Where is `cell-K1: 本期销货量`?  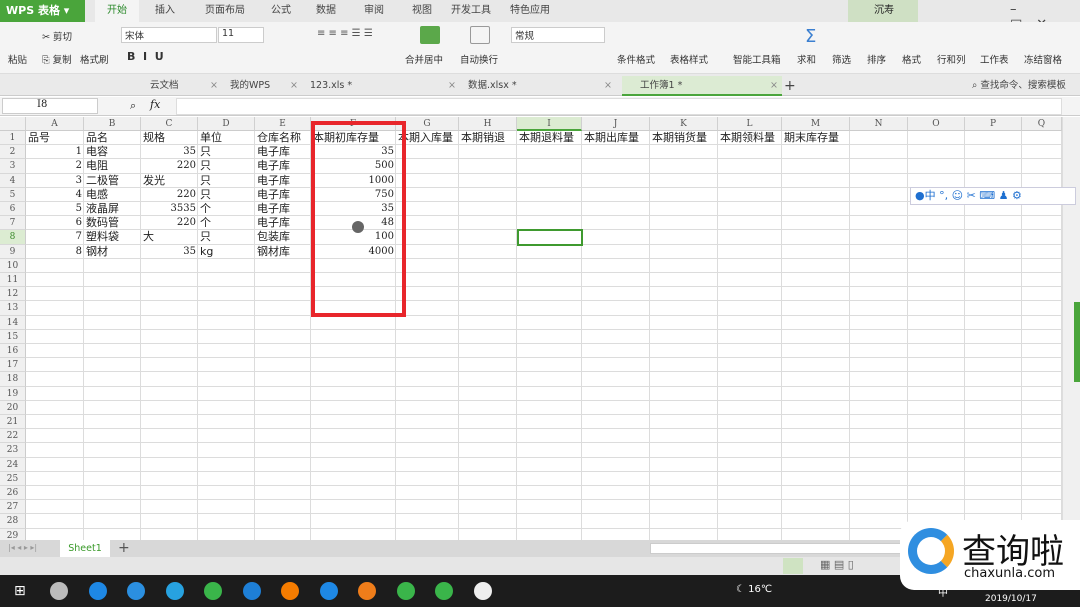 cell-K1: 本期销货量 is located at coordinates (679, 138).